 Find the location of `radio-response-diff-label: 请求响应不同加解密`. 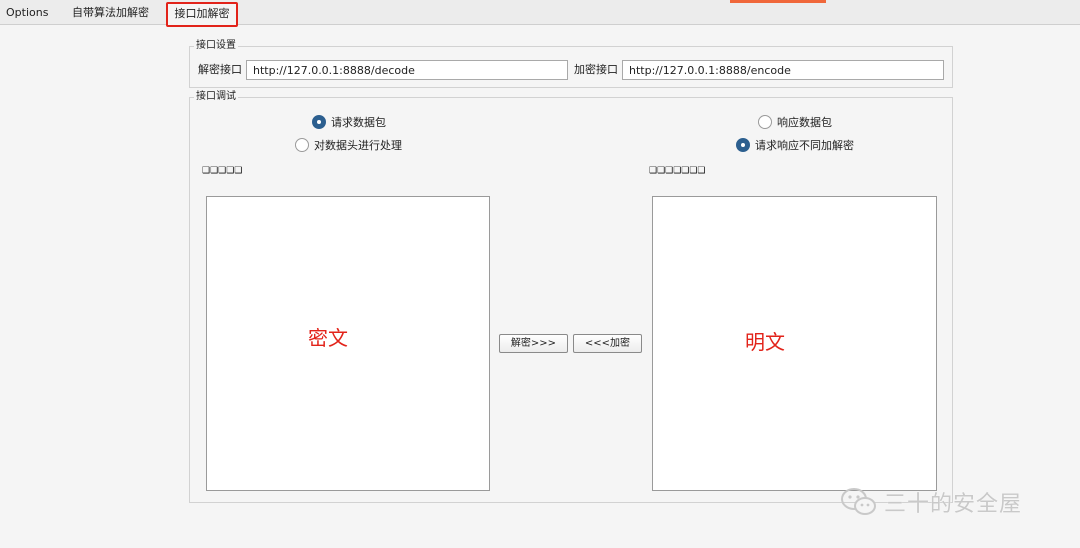

radio-response-diff-label: 请求响应不同加解密 is located at coordinates (804, 145).